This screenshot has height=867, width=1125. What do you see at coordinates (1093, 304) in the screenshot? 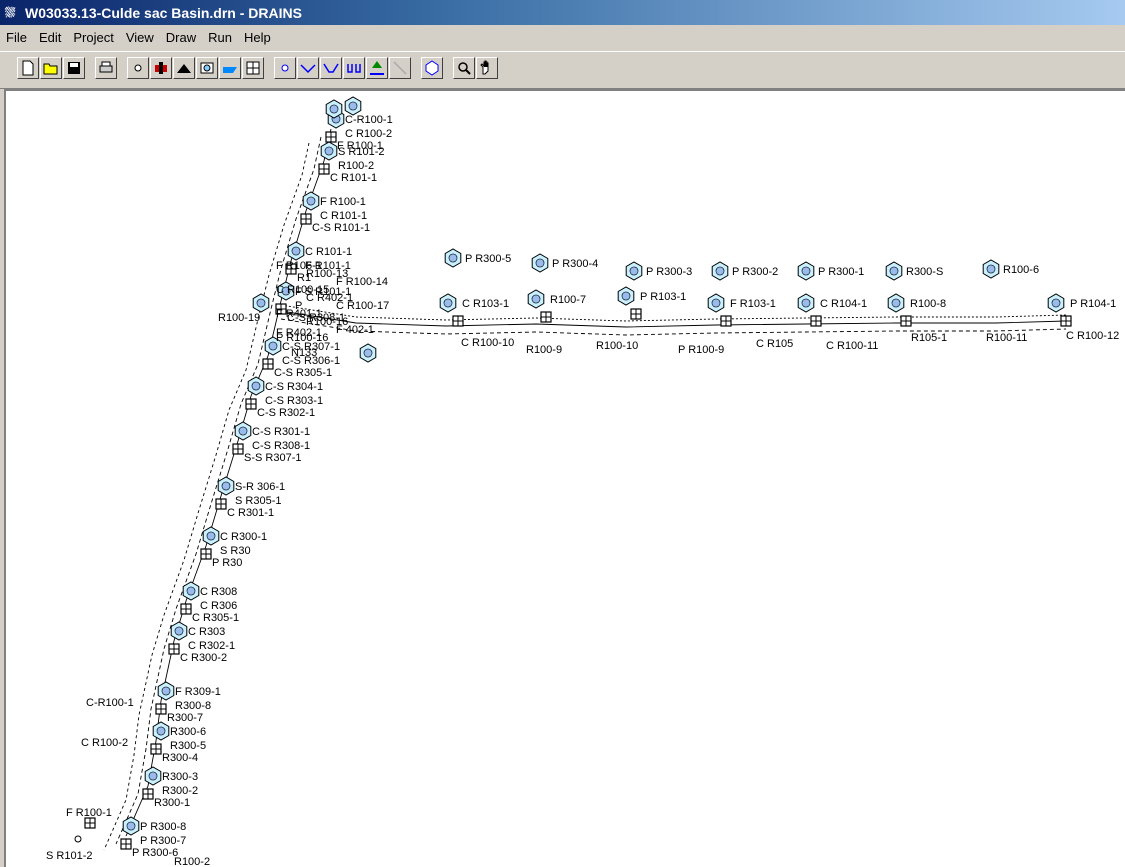
I see `node-label: P R104-1` at bounding box center [1093, 304].